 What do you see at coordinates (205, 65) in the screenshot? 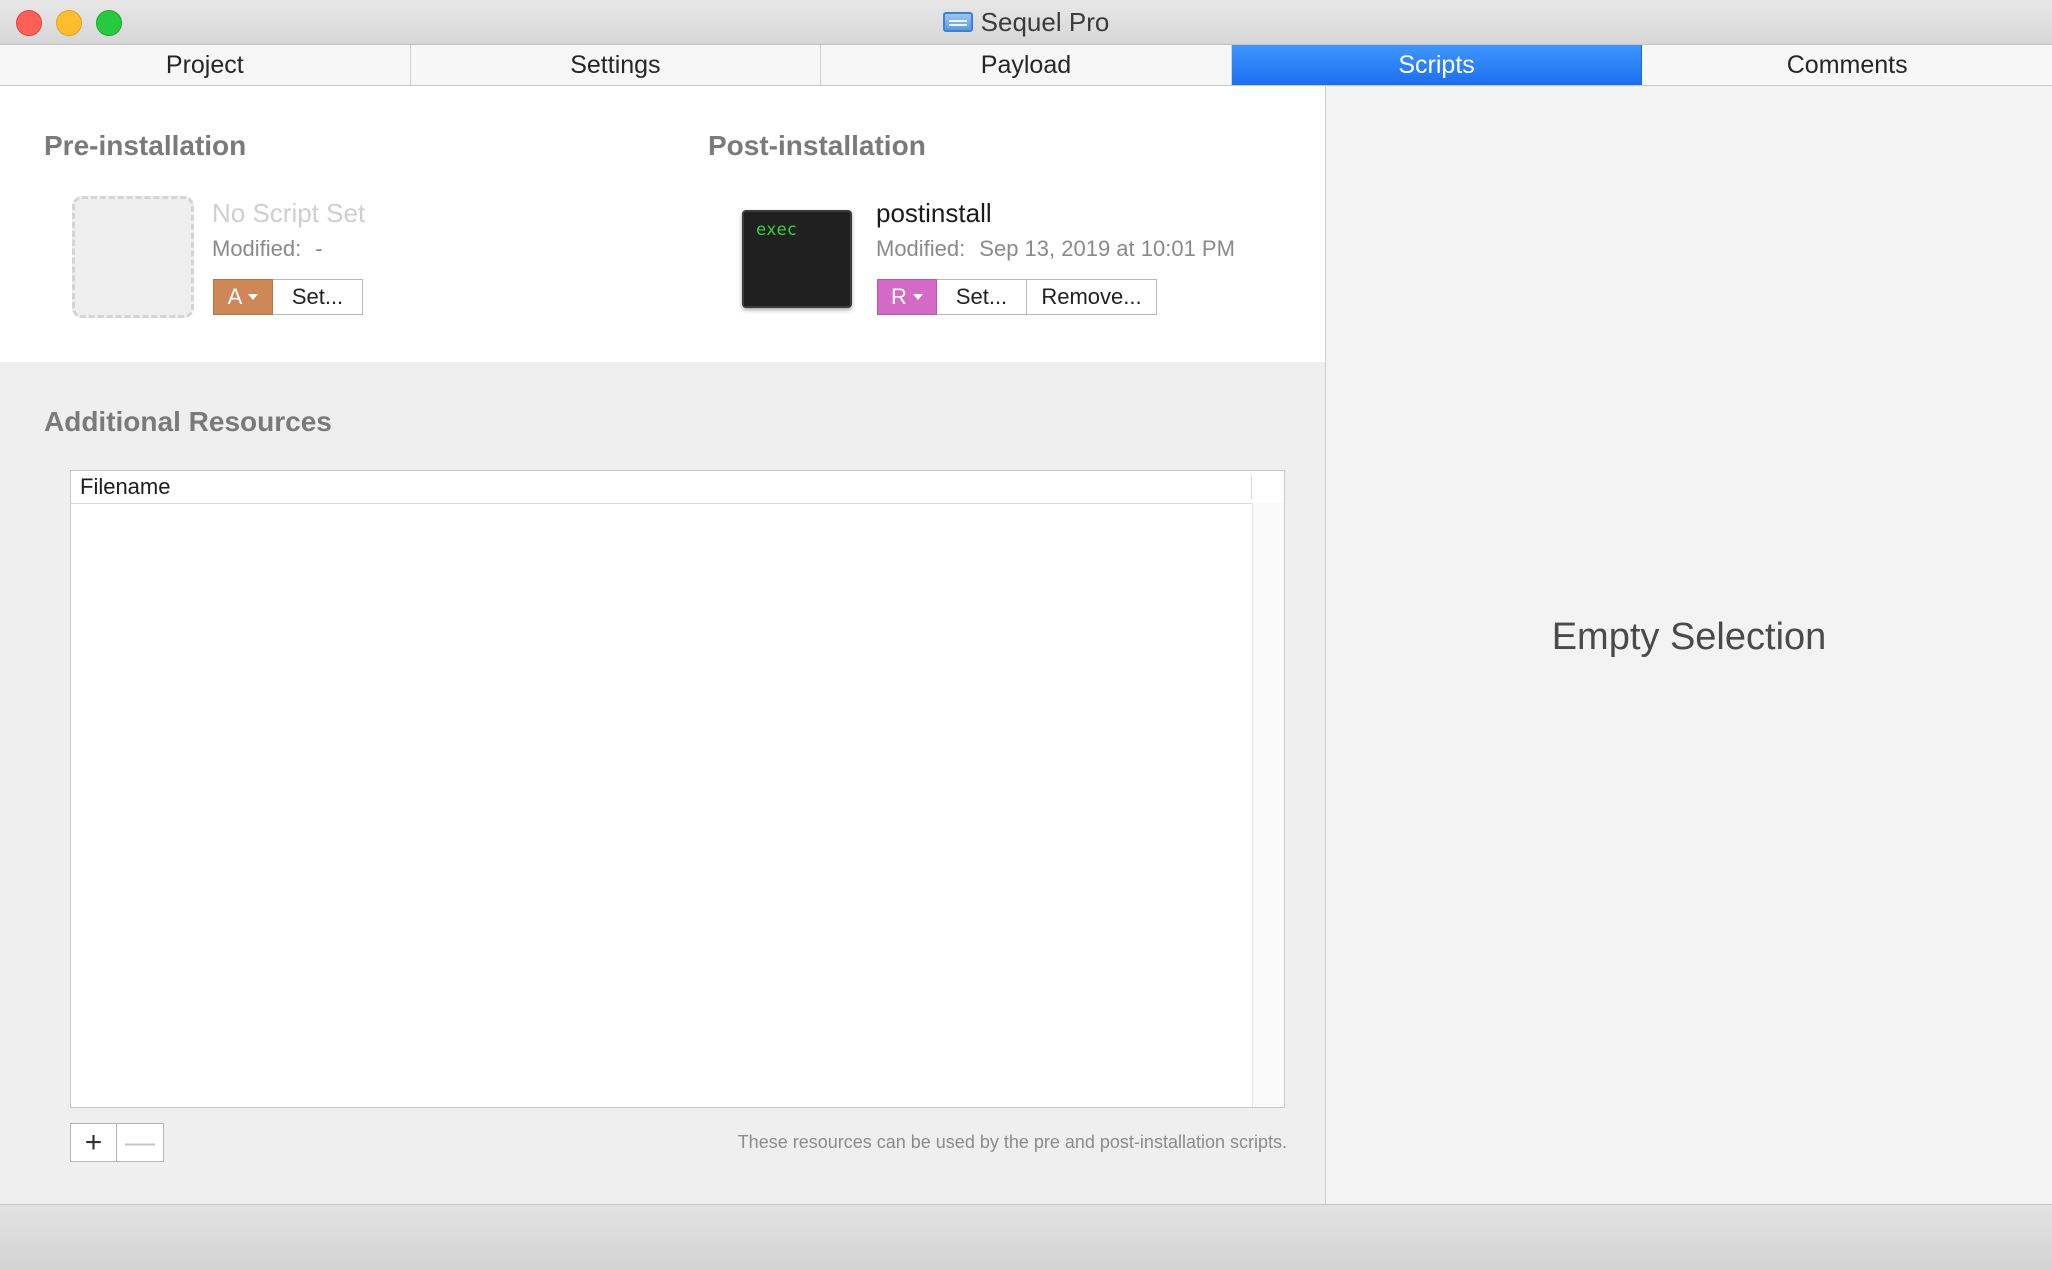
I see `tab-project: Project` at bounding box center [205, 65].